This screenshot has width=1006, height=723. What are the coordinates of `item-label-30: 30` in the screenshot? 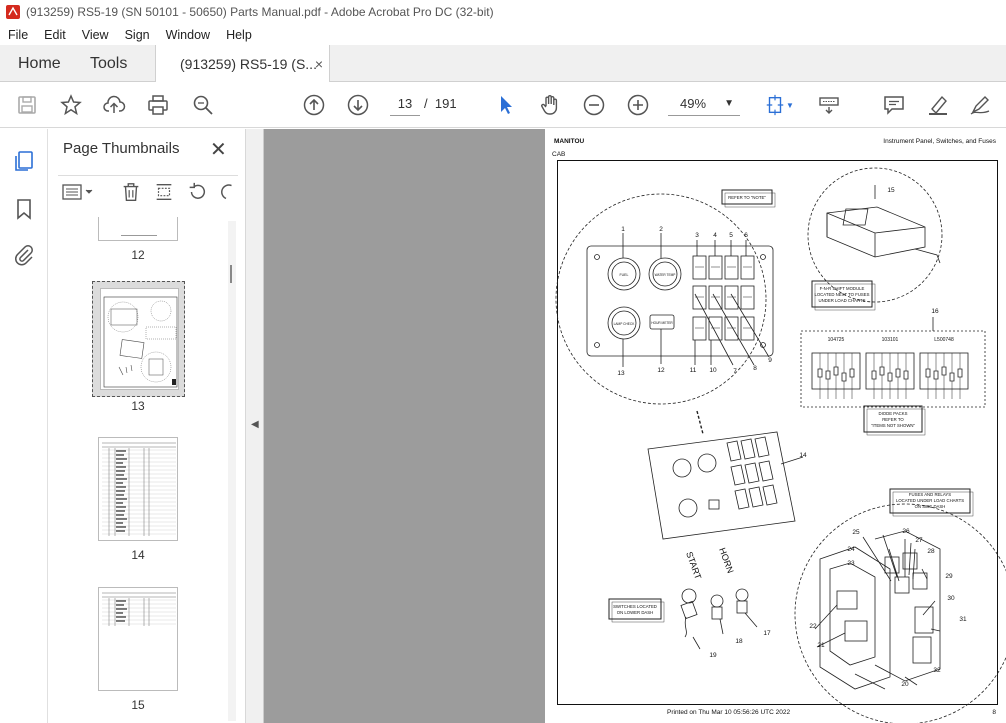 It's located at (951, 598).